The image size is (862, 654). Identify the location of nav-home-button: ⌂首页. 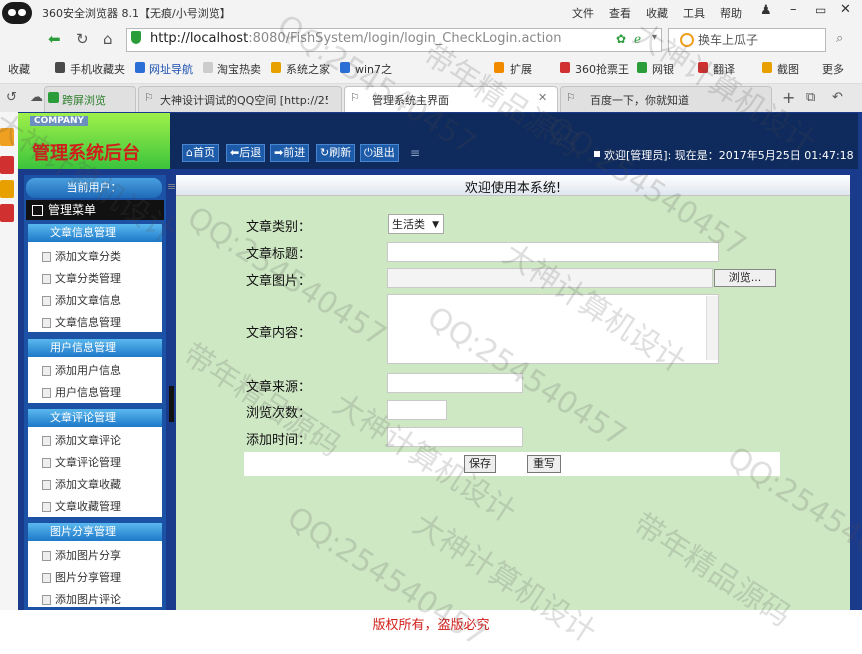
(200, 153).